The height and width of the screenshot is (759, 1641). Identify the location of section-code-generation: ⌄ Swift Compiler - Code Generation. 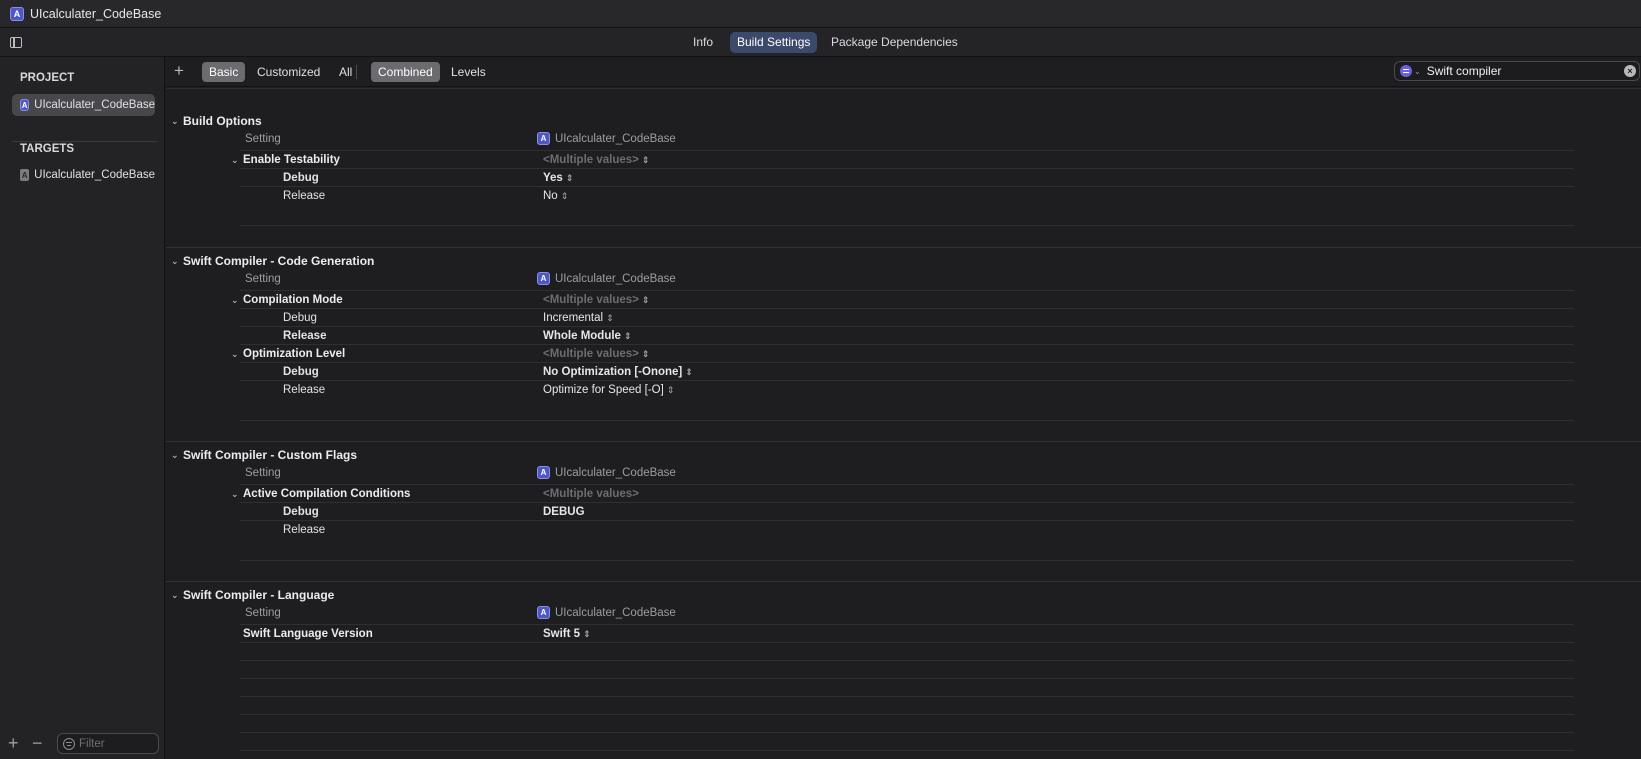
(272, 261).